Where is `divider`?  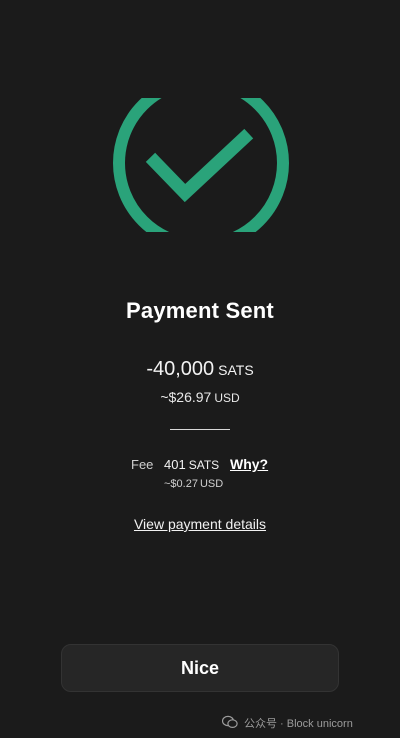
divider is located at coordinates (200, 429).